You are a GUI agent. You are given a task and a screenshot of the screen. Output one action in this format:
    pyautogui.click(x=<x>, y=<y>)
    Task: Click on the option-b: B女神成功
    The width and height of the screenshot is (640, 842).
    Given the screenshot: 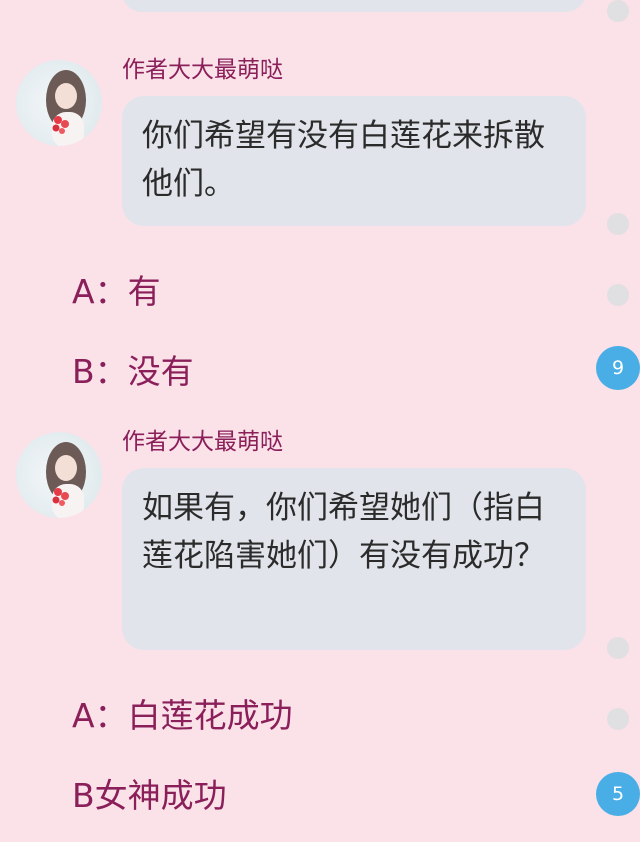 What is the action you would take?
    pyautogui.click(x=149, y=796)
    